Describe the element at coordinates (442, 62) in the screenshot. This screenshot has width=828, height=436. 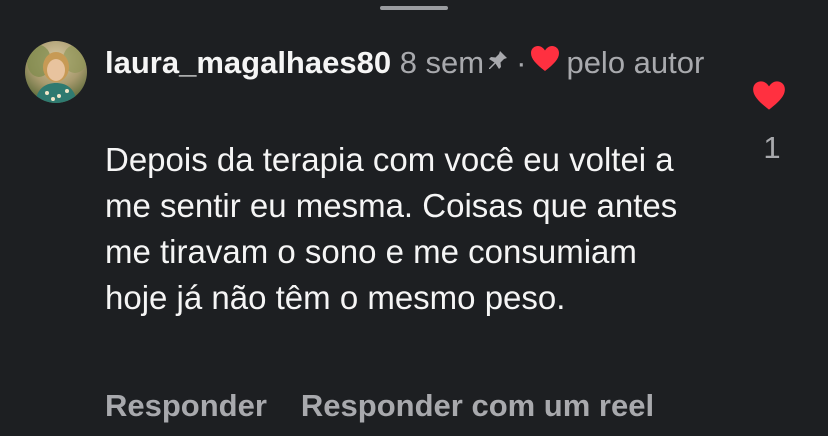
I see `timestamp: 8 sem` at that location.